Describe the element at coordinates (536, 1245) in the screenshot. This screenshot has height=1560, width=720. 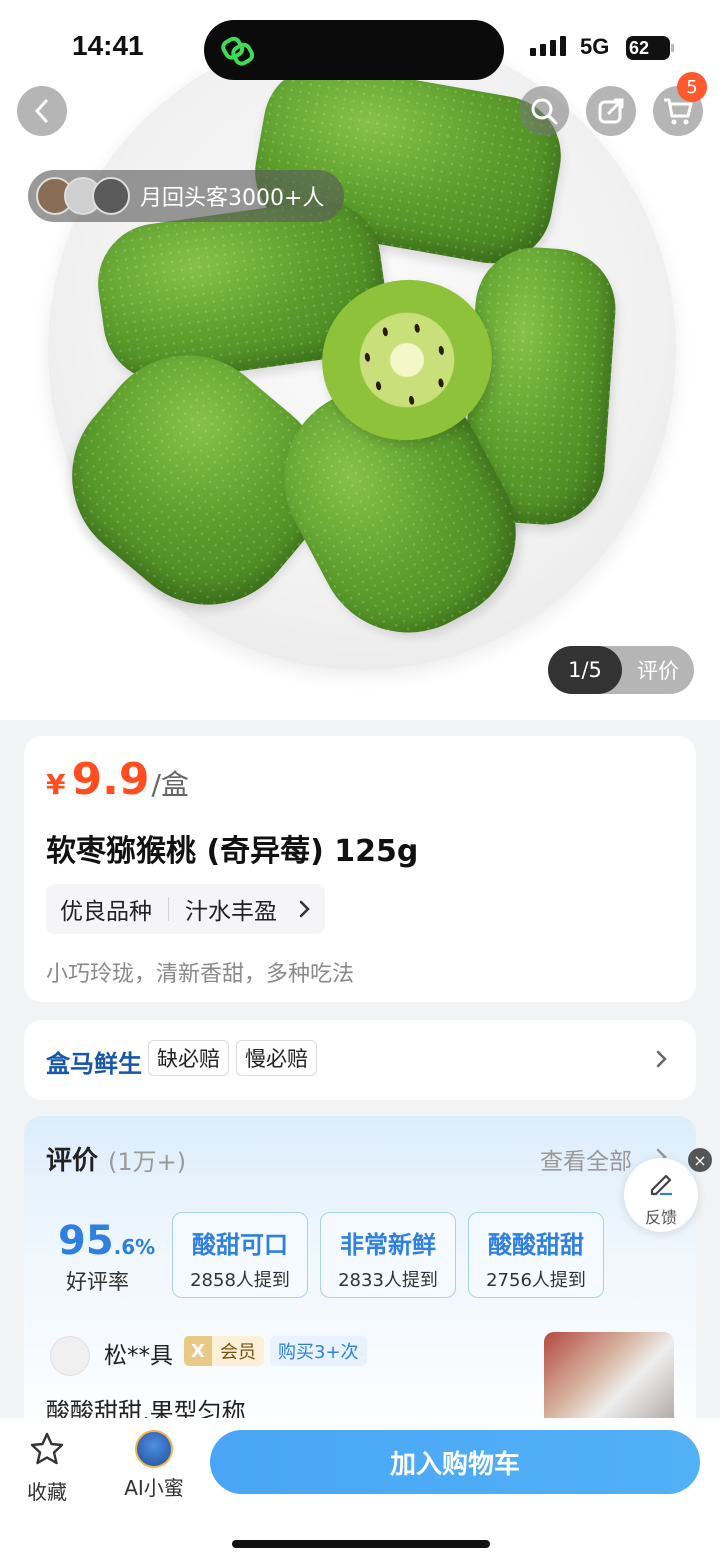
I see `review-keyword: 酸酸甜甜` at that location.